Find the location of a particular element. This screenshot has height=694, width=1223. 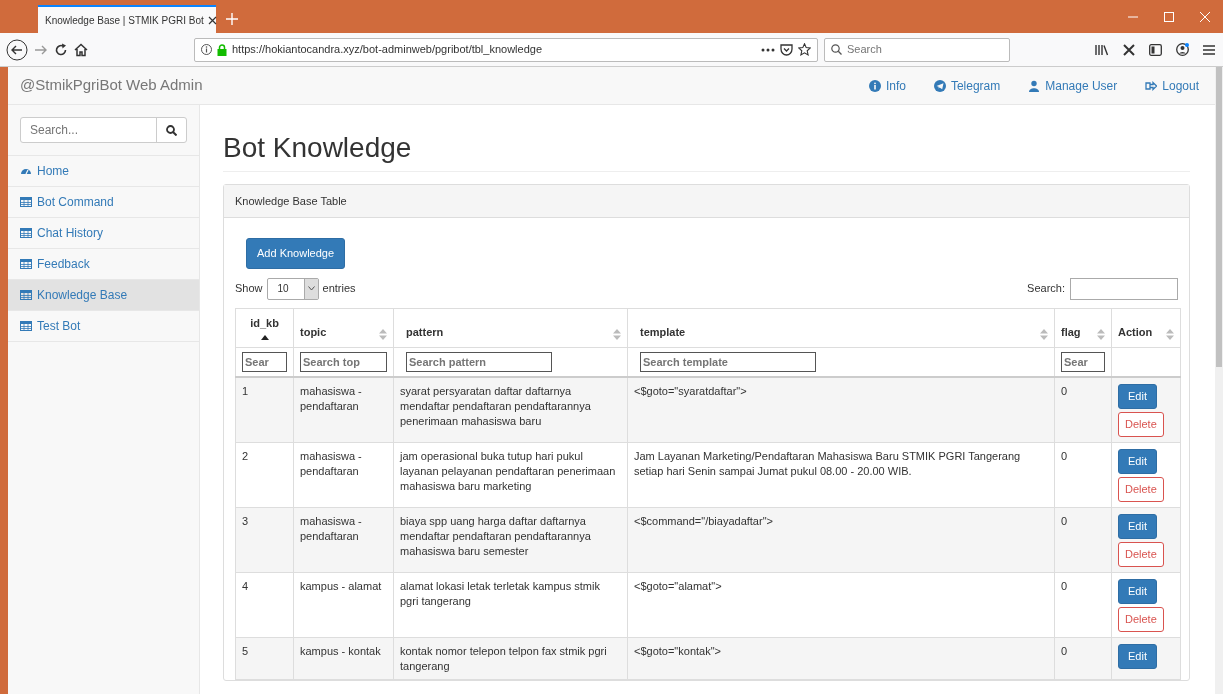

table-cell: biaya spp uang harga daftar daftarnya mendaftar pendaftaran pendaftarannya mahasiswa baru semester is located at coordinates (495, 535).